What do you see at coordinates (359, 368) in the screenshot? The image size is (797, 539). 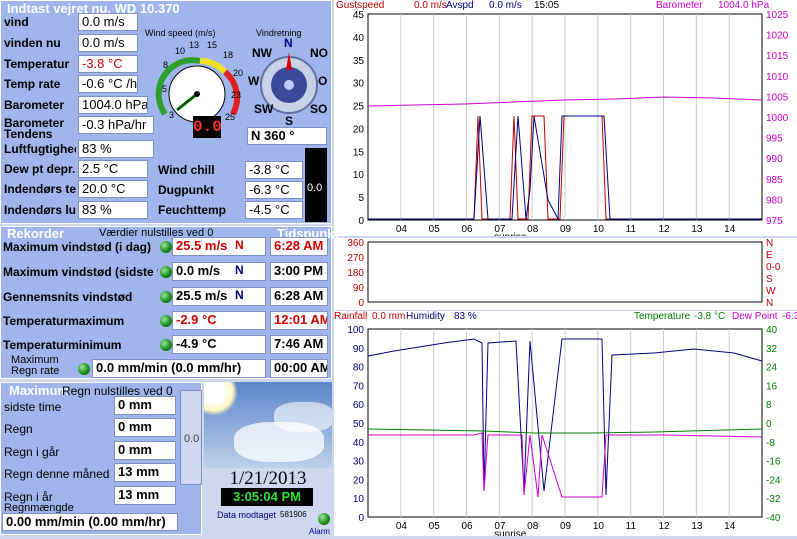 I see `y-left-tick: 80` at bounding box center [359, 368].